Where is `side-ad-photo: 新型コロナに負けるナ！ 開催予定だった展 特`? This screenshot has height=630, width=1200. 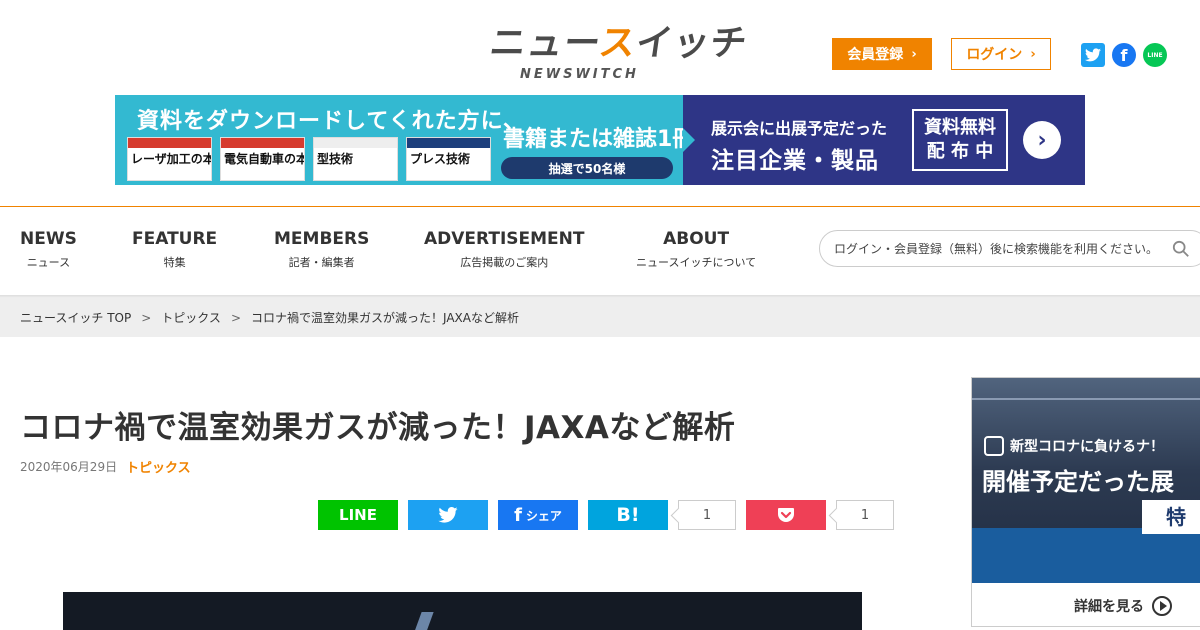 side-ad-photo: 新型コロナに負けるナ！ 開催予定だった展 特 is located at coordinates (1086, 480).